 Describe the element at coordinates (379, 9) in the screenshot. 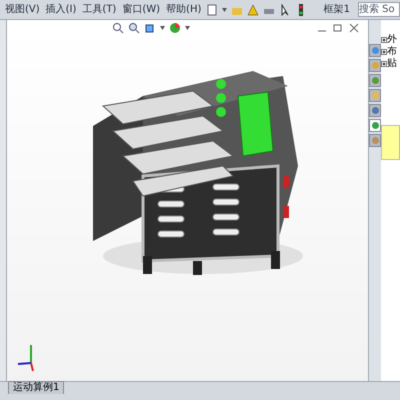

I see `search-field: 搜索 So` at that location.